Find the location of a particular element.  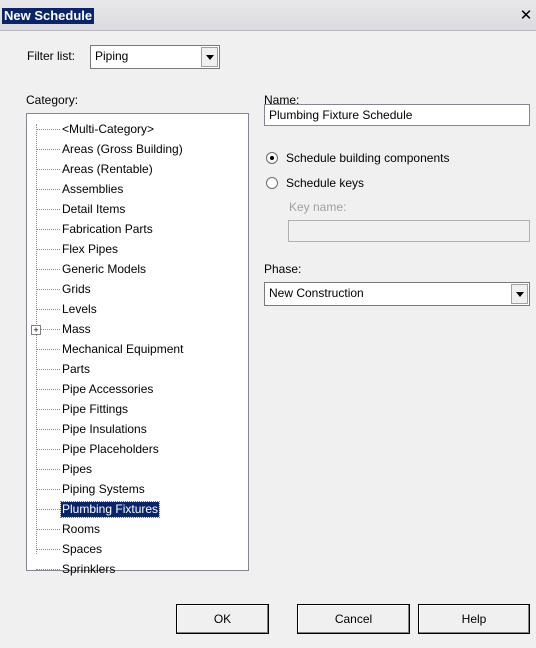

phase-label: Phase: is located at coordinates (283, 269).